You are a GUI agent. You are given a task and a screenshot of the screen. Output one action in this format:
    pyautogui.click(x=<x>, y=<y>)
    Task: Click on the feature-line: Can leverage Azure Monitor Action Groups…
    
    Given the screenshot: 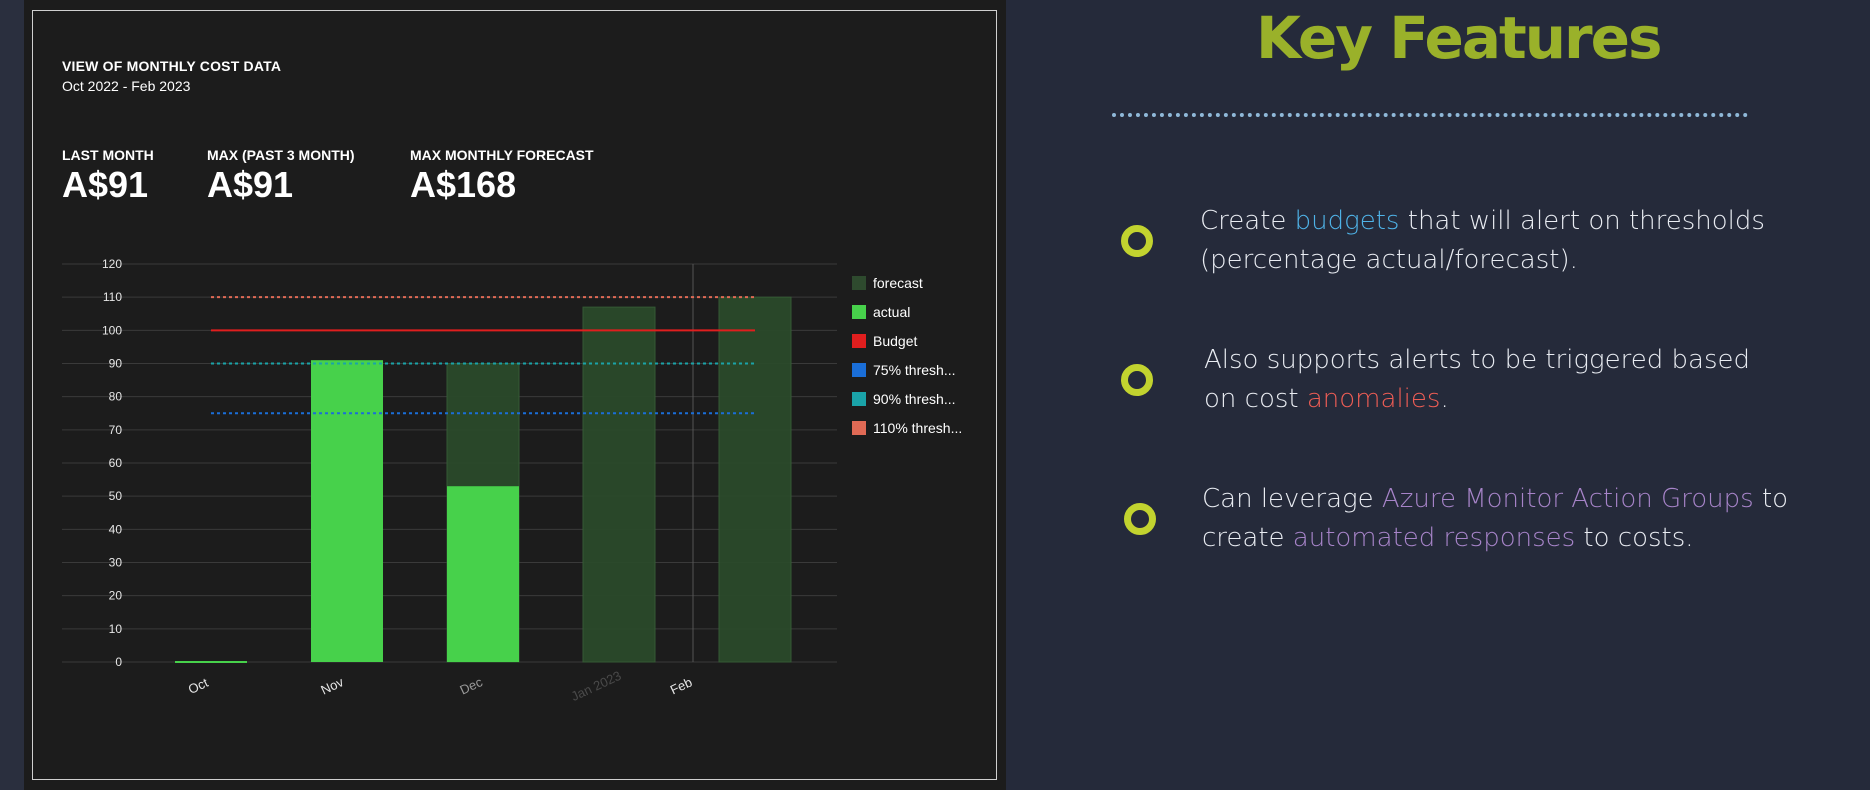 What is the action you would take?
    pyautogui.click(x=1495, y=499)
    